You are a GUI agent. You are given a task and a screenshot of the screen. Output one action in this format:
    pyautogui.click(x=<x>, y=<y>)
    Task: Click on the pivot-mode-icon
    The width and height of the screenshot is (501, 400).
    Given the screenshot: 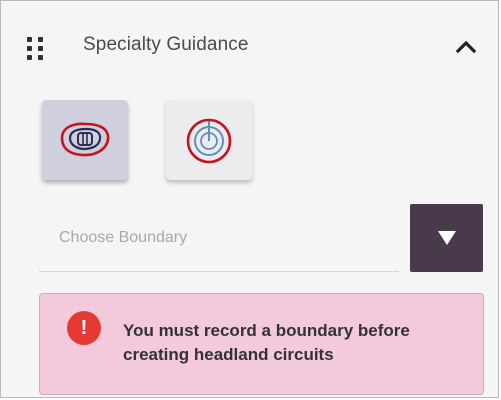 What is the action you would take?
    pyautogui.click(x=209, y=141)
    